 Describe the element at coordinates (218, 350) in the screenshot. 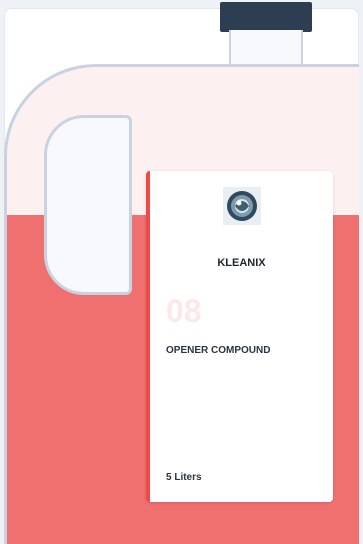

I see `product-name: OPENER COMPOUND` at that location.